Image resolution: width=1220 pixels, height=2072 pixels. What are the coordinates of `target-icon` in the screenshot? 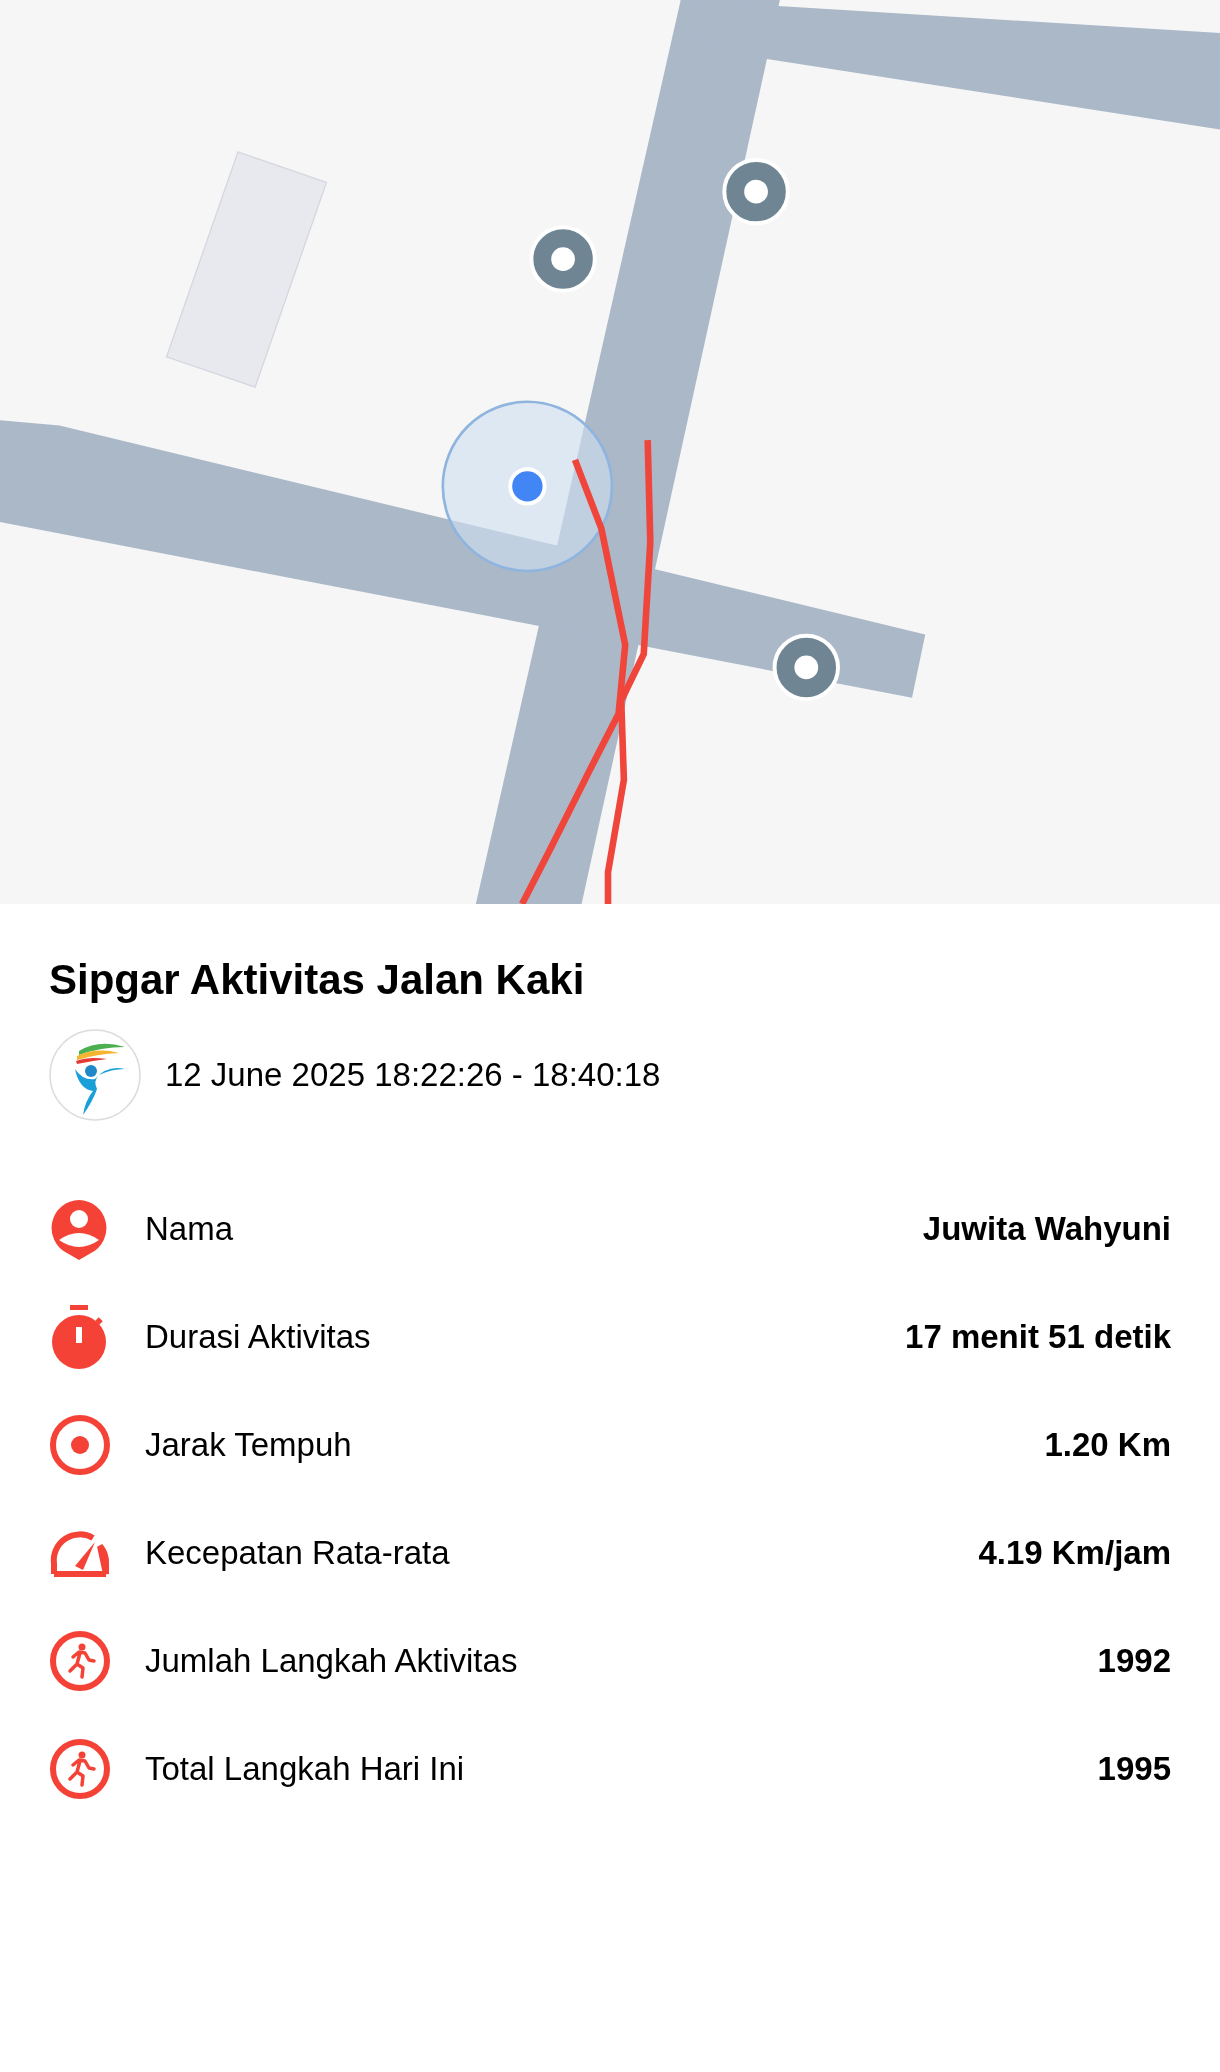 It's located at (80, 1444).